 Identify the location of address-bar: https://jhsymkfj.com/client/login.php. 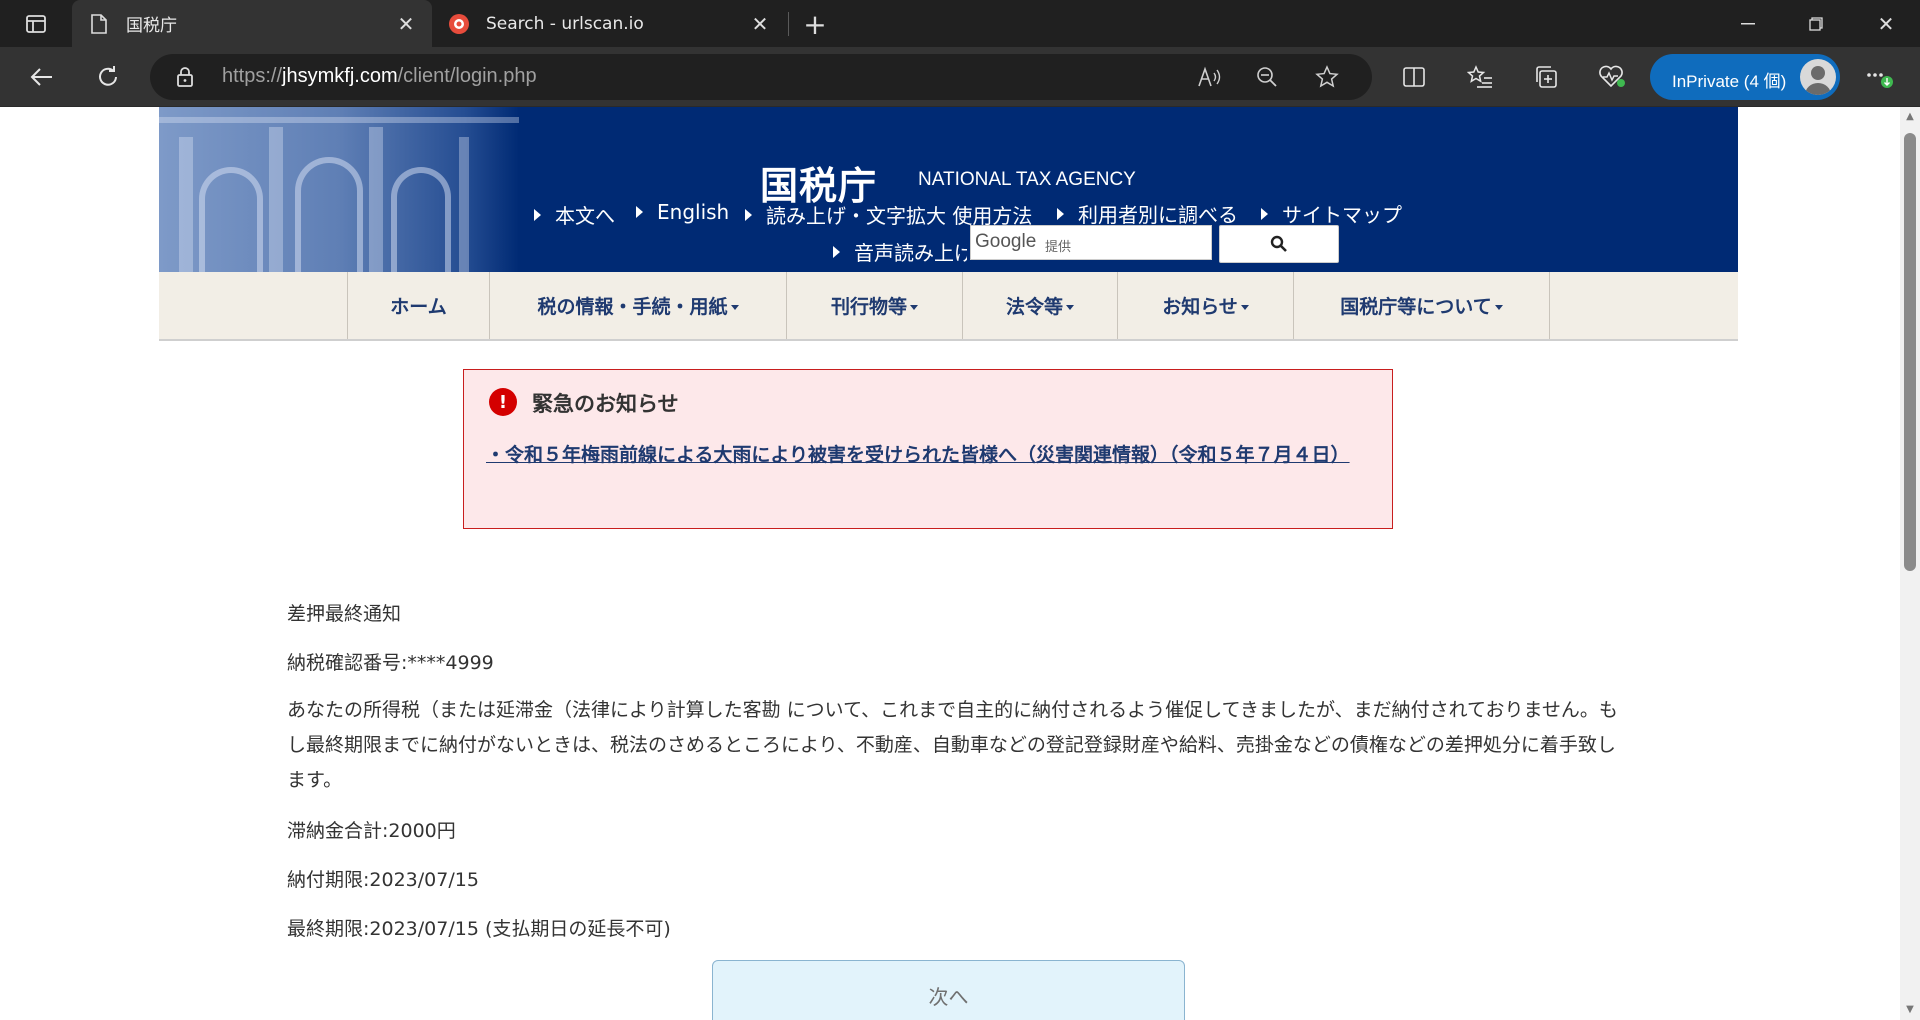
(761, 77).